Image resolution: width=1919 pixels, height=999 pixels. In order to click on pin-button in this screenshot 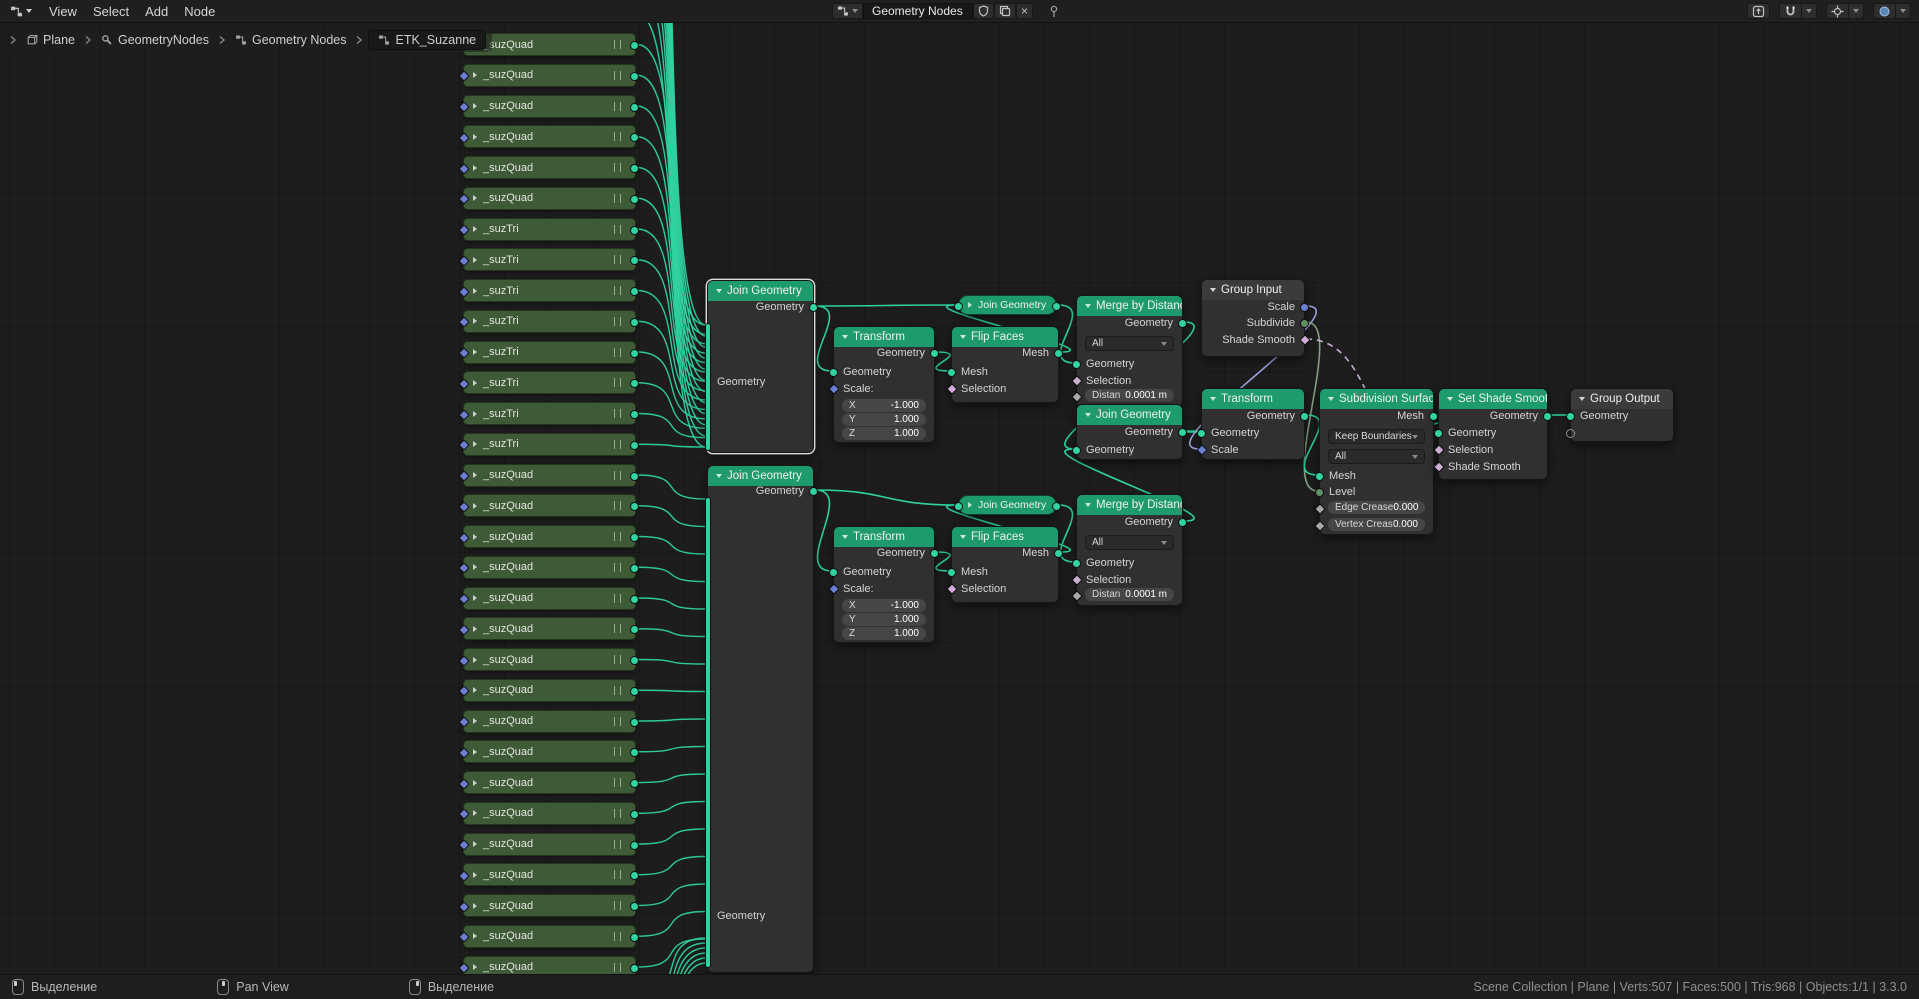, I will do `click(1054, 11)`.